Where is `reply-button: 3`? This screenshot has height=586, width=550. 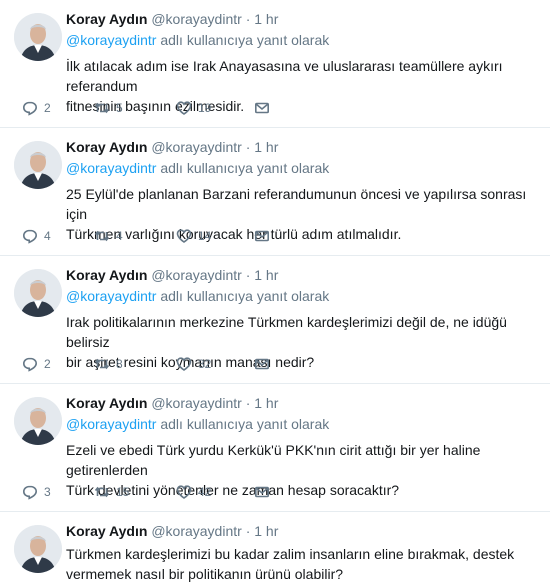 reply-button: 3 is located at coordinates (36, 492).